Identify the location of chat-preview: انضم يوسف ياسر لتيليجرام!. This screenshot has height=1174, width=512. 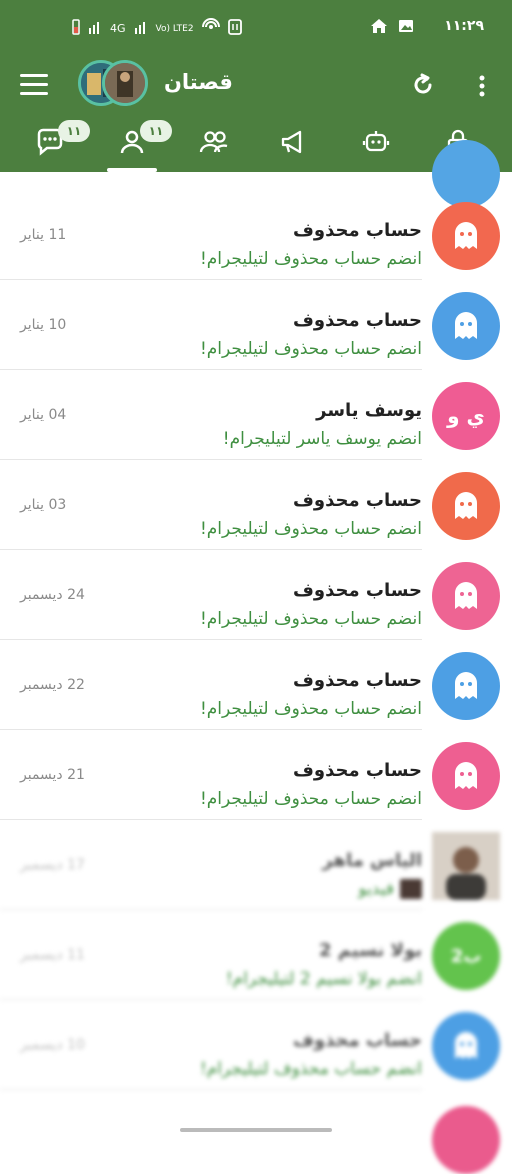
(322, 439).